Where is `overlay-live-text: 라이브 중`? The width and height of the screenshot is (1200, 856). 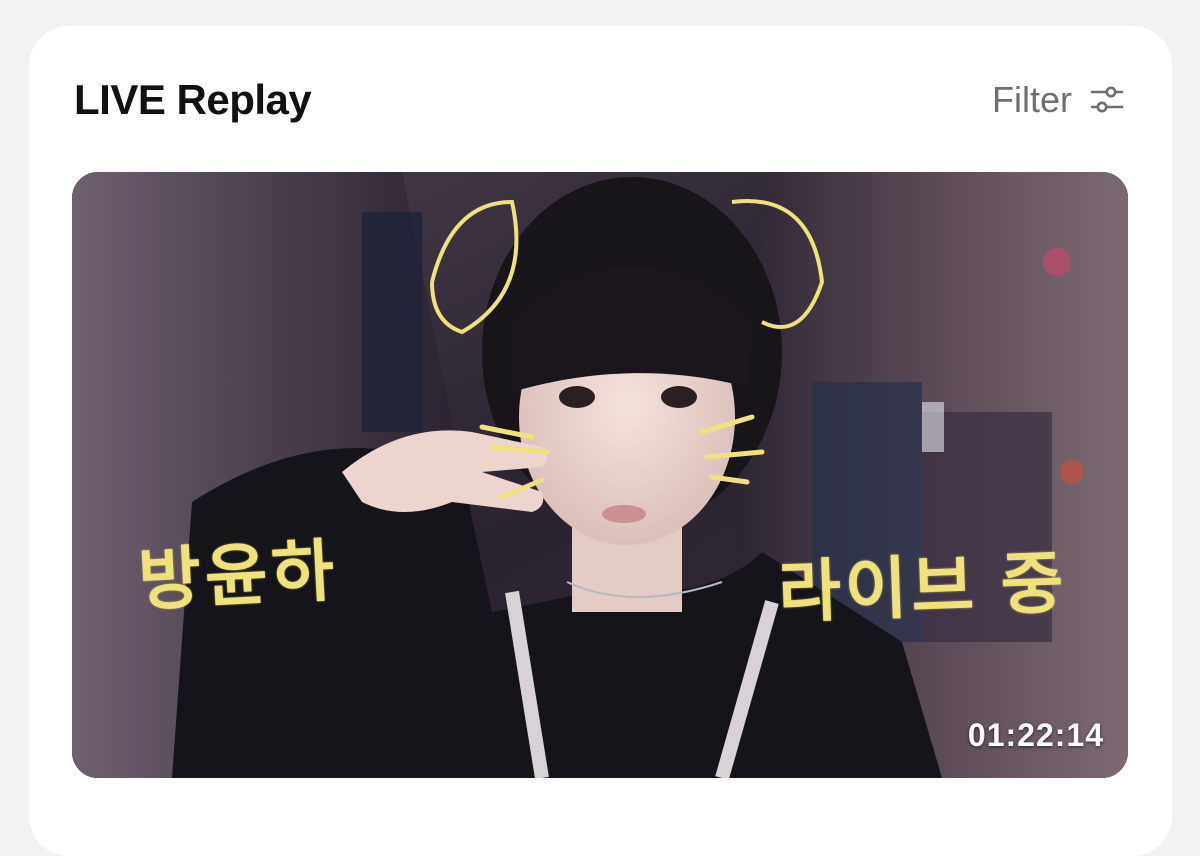 overlay-live-text: 라이브 중 is located at coordinates (922, 588).